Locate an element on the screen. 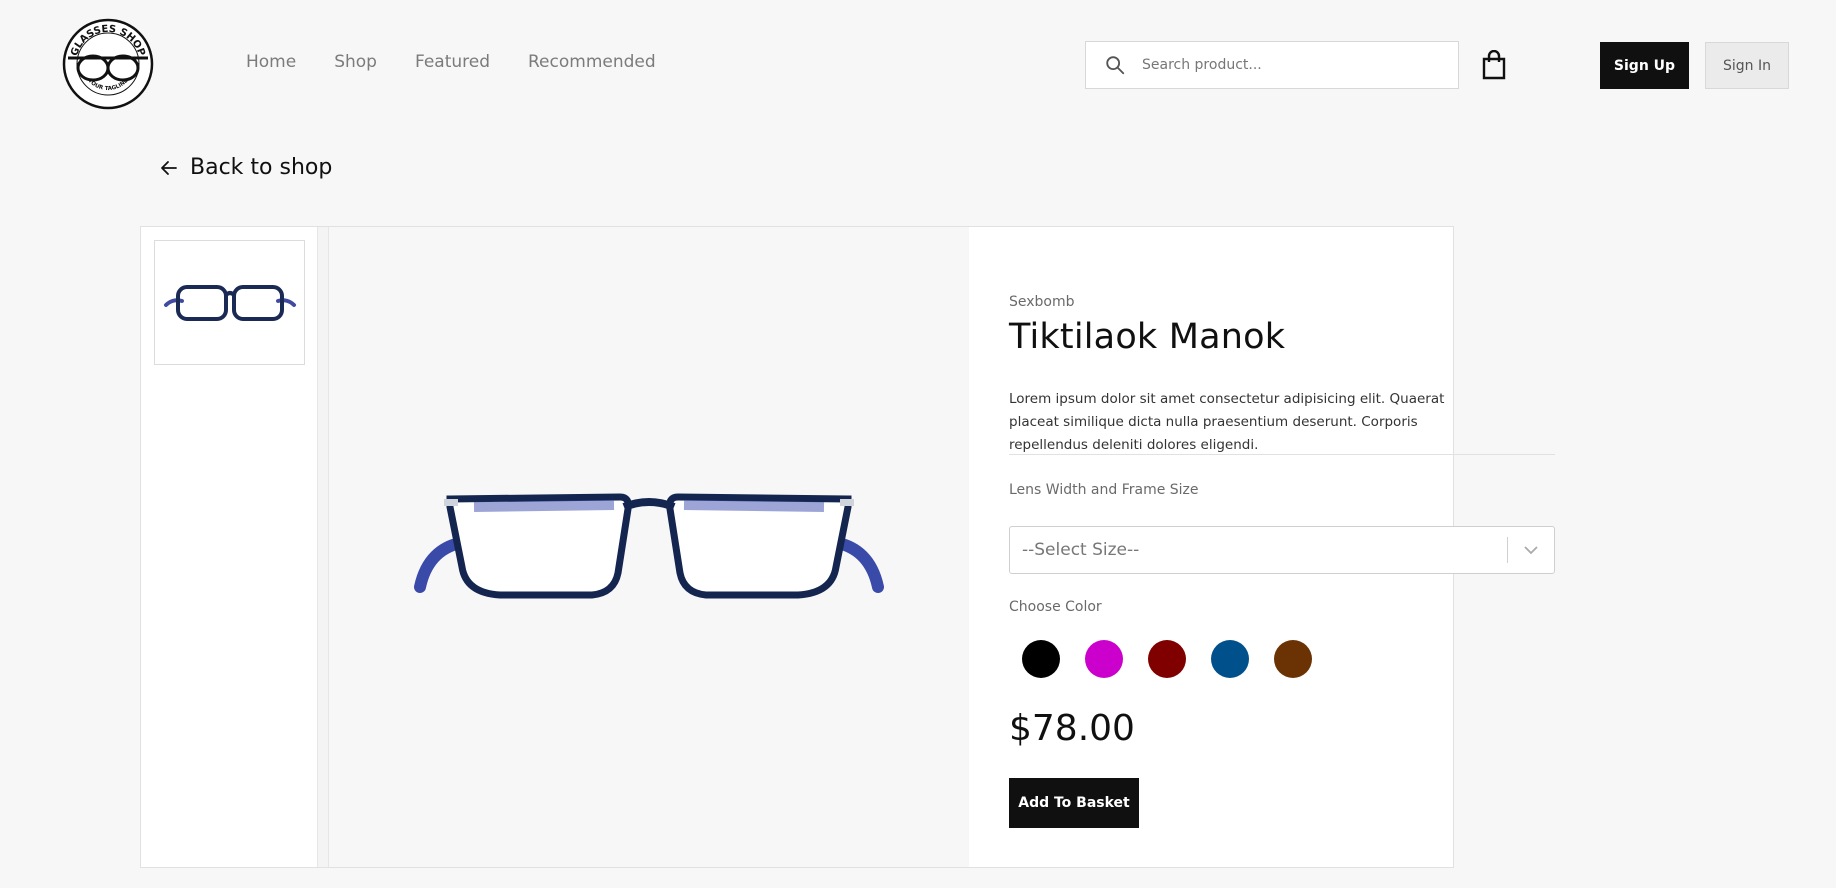  sign-in-button: Sign In is located at coordinates (1747, 65).